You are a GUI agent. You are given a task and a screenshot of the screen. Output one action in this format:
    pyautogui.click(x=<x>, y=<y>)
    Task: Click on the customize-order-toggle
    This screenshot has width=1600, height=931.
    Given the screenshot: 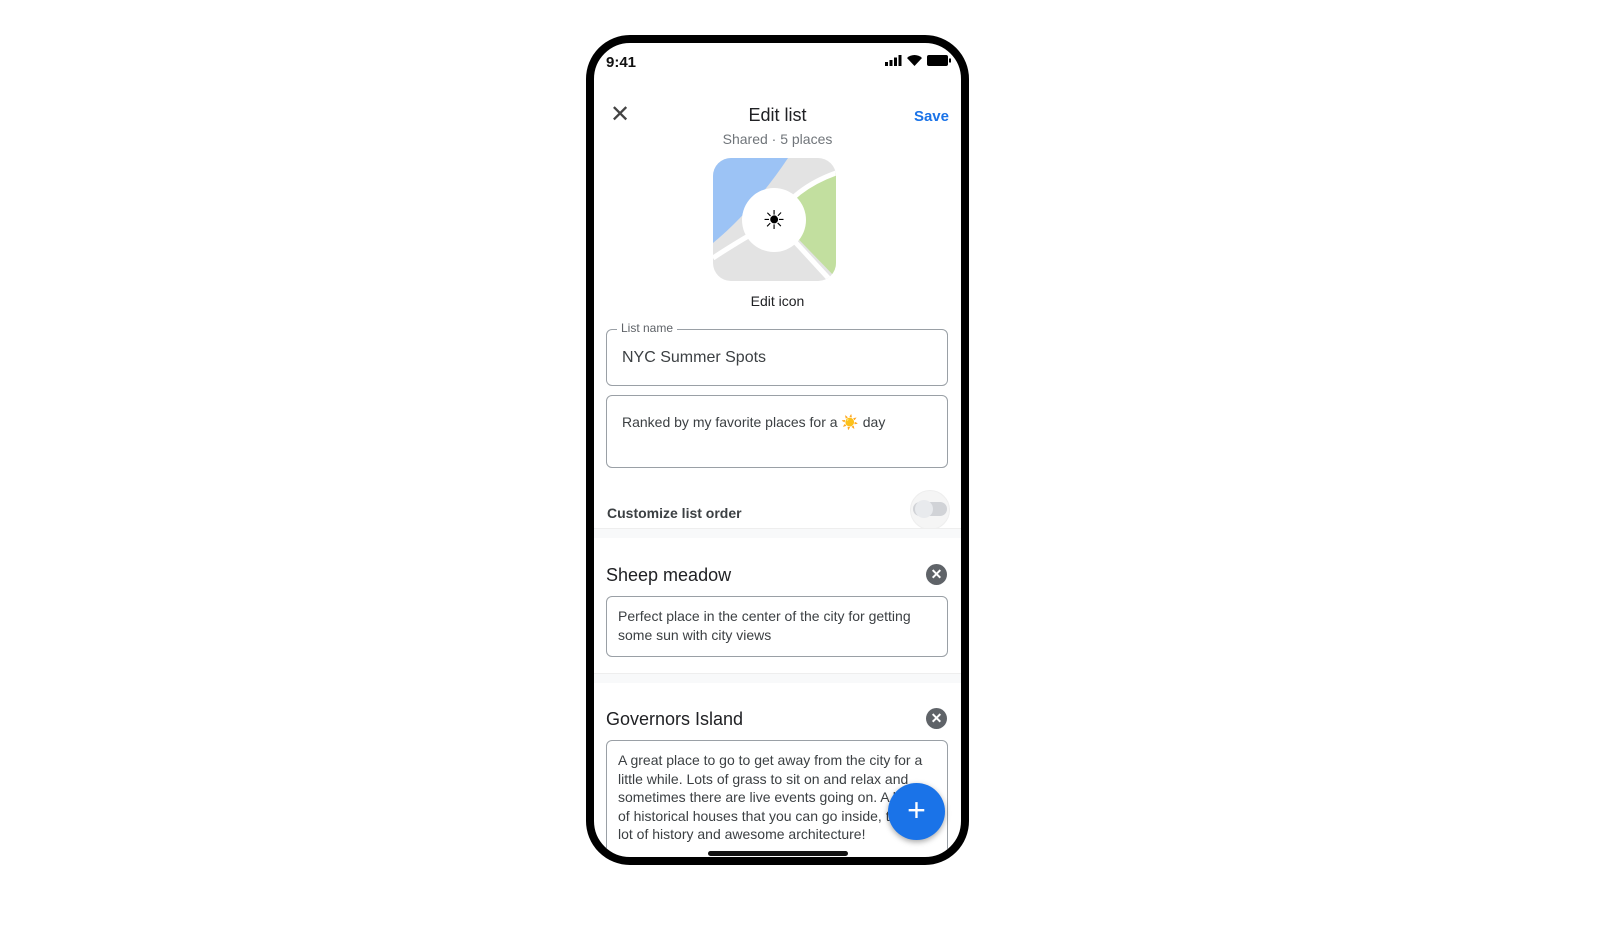 What is the action you would take?
    pyautogui.click(x=930, y=510)
    